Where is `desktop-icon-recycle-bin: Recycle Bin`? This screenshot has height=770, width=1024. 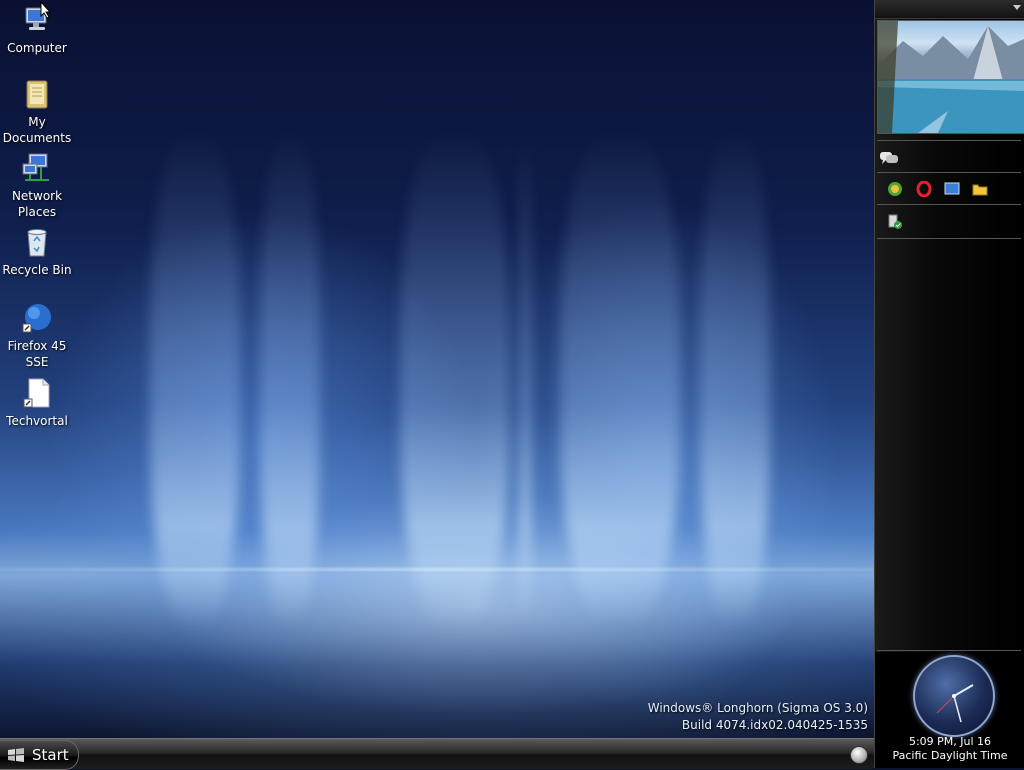
desktop-icon-recycle-bin: Recycle Bin is located at coordinates (37, 252).